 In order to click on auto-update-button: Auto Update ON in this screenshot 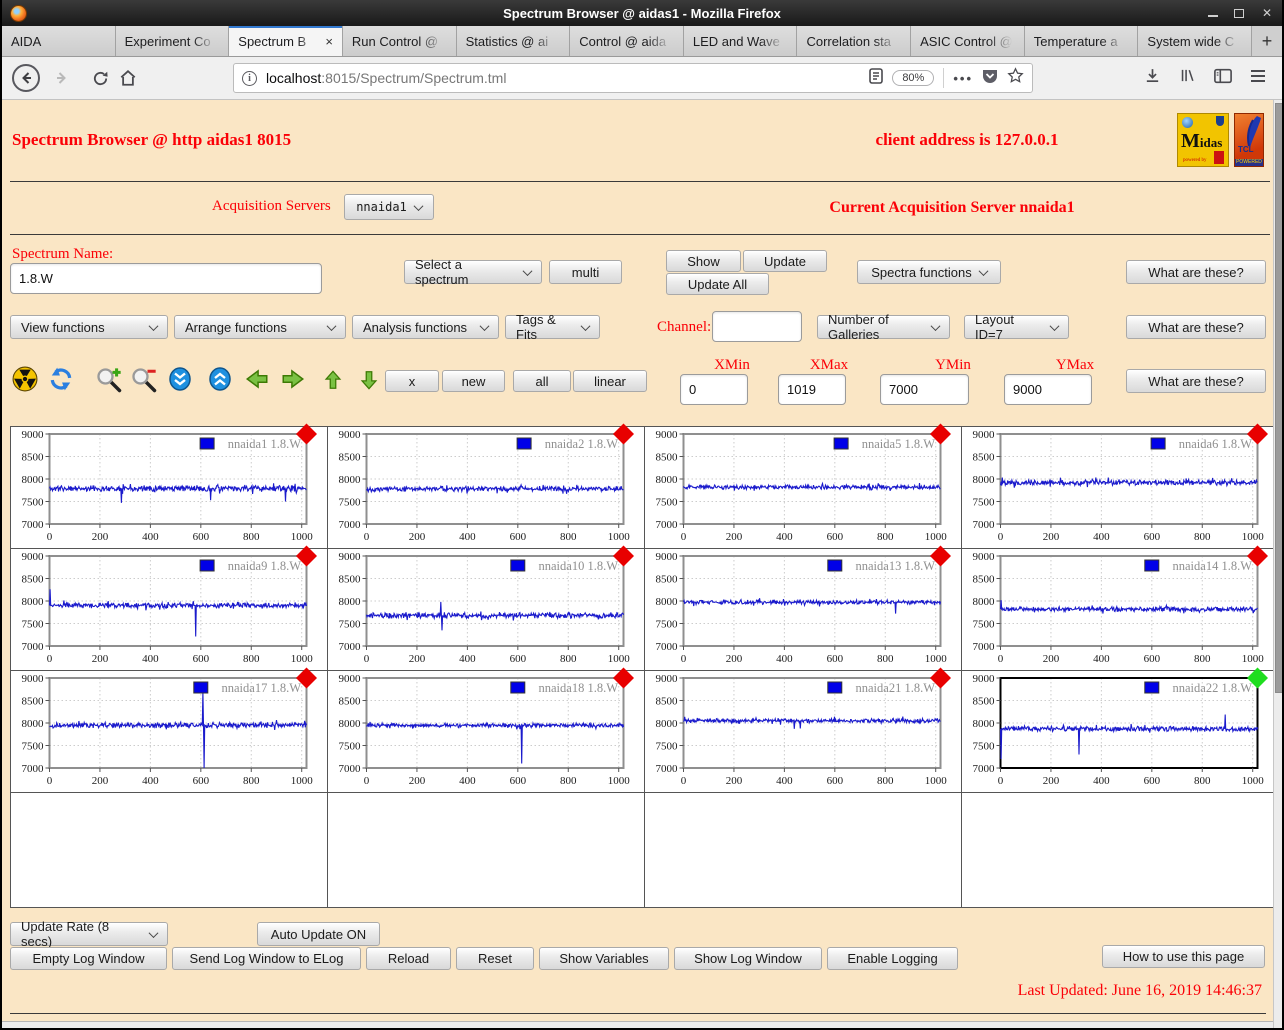, I will do `click(318, 934)`.